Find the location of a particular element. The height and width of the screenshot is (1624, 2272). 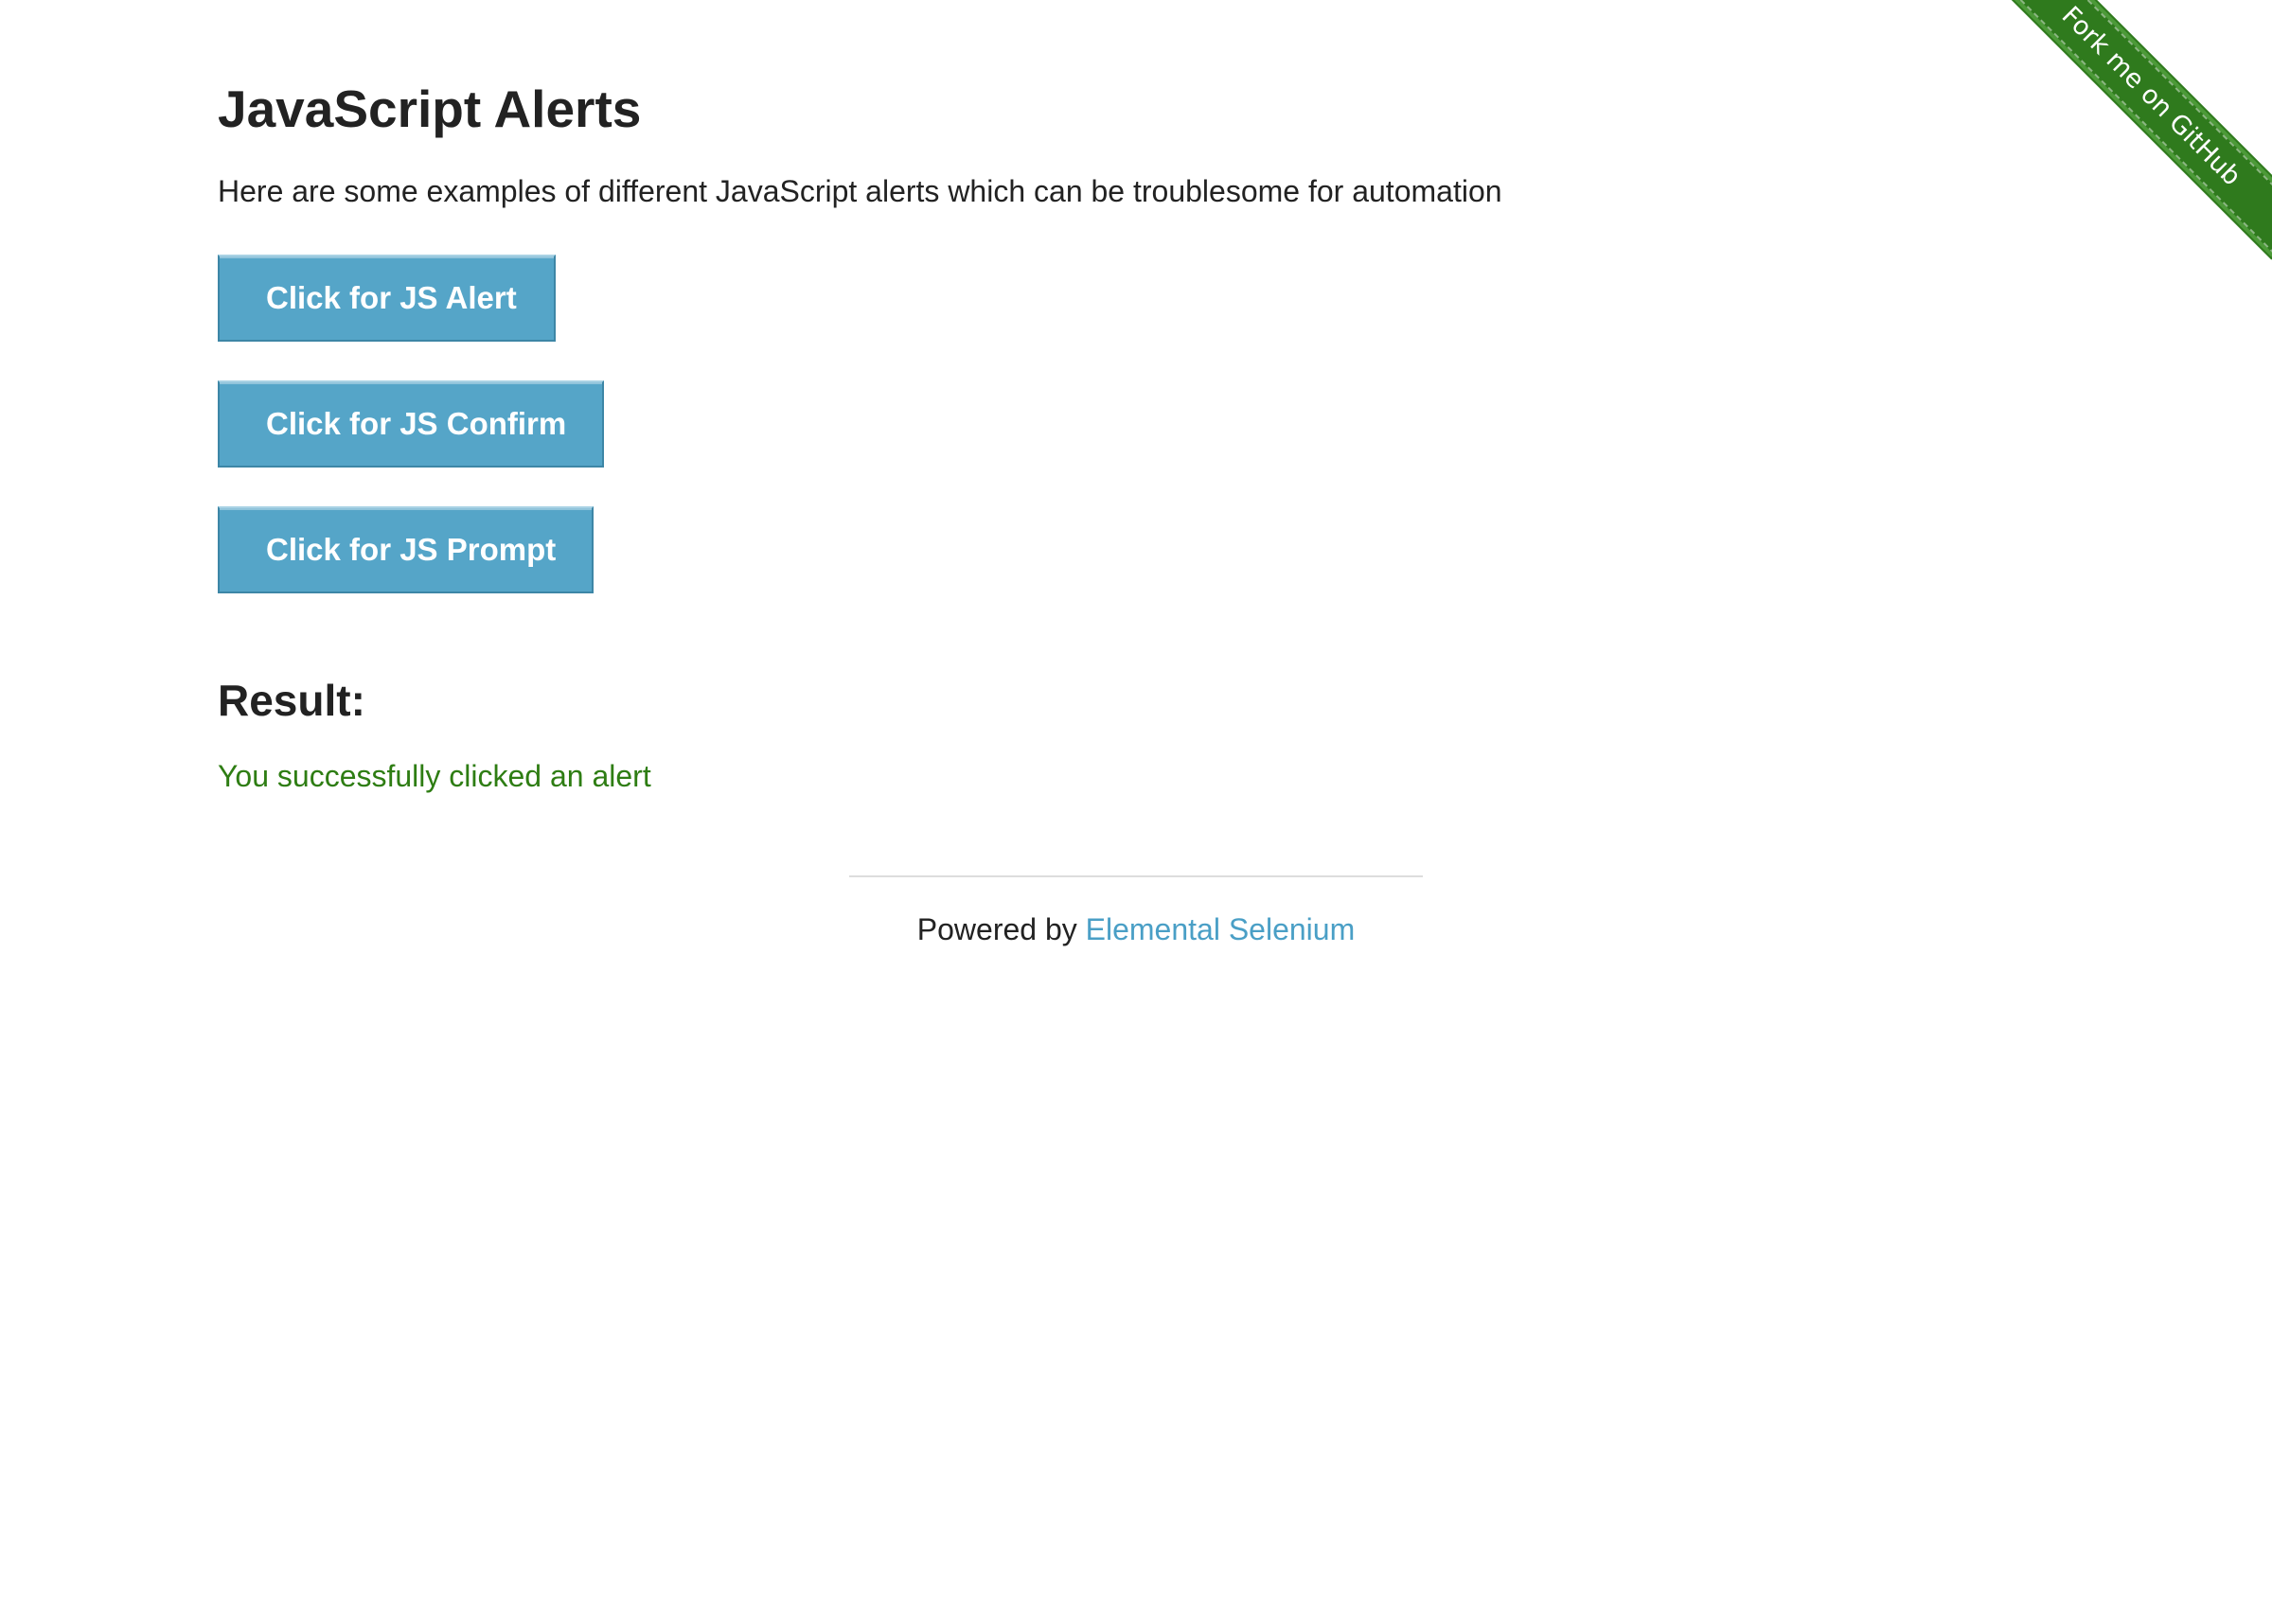

result-text: You successfully clicked an alert is located at coordinates (434, 776).